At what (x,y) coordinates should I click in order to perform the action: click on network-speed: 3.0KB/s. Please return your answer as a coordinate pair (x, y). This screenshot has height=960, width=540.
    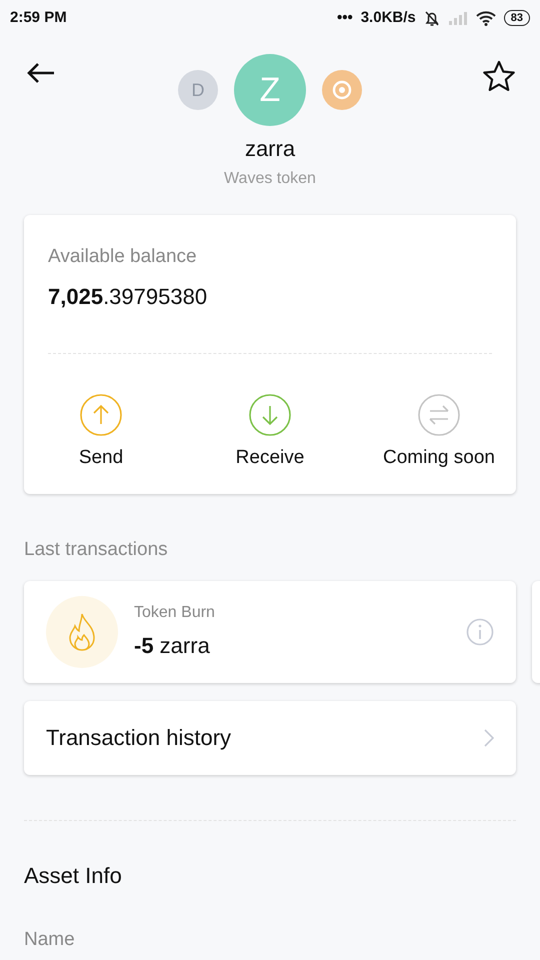
    Looking at the image, I should click on (388, 18).